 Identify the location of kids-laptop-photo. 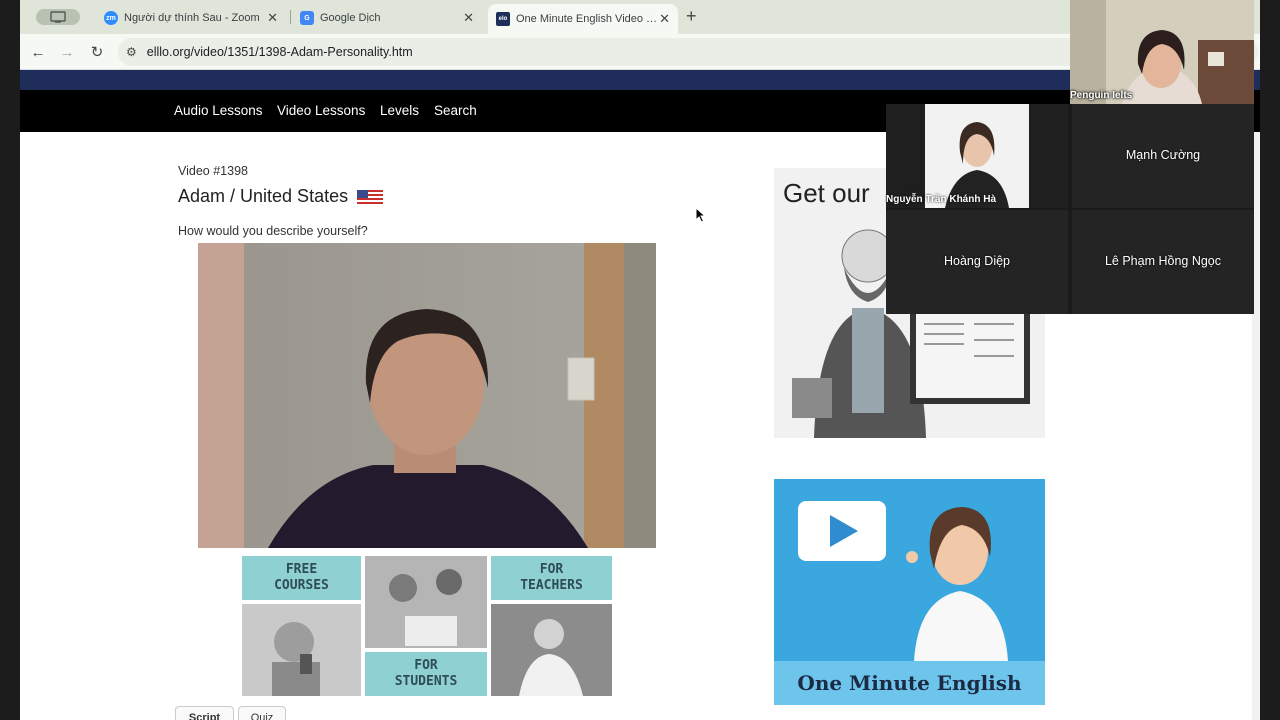
(426, 602).